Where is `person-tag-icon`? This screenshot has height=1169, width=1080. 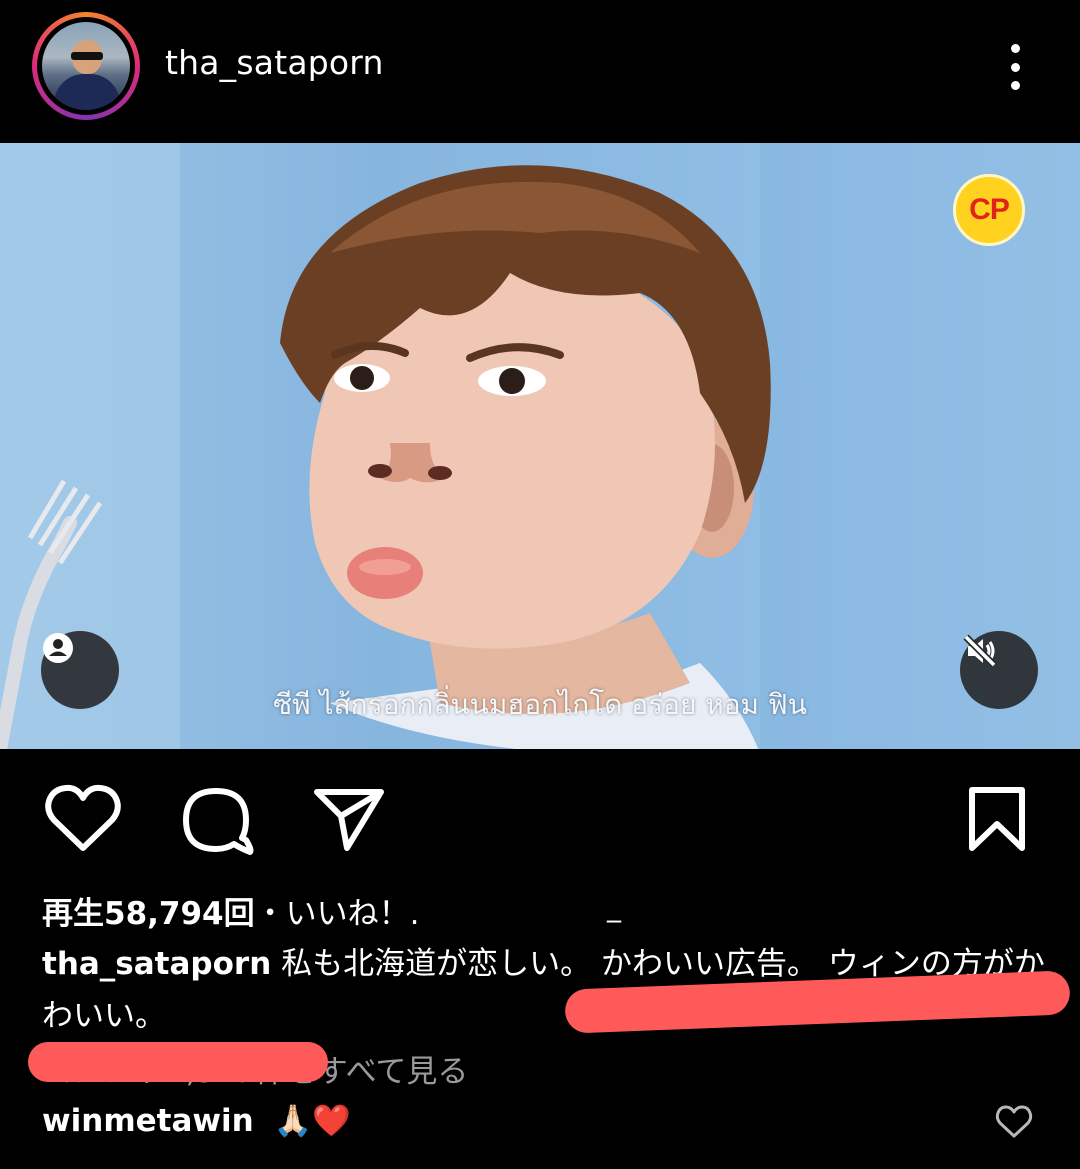
person-tag-icon is located at coordinates (80, 670).